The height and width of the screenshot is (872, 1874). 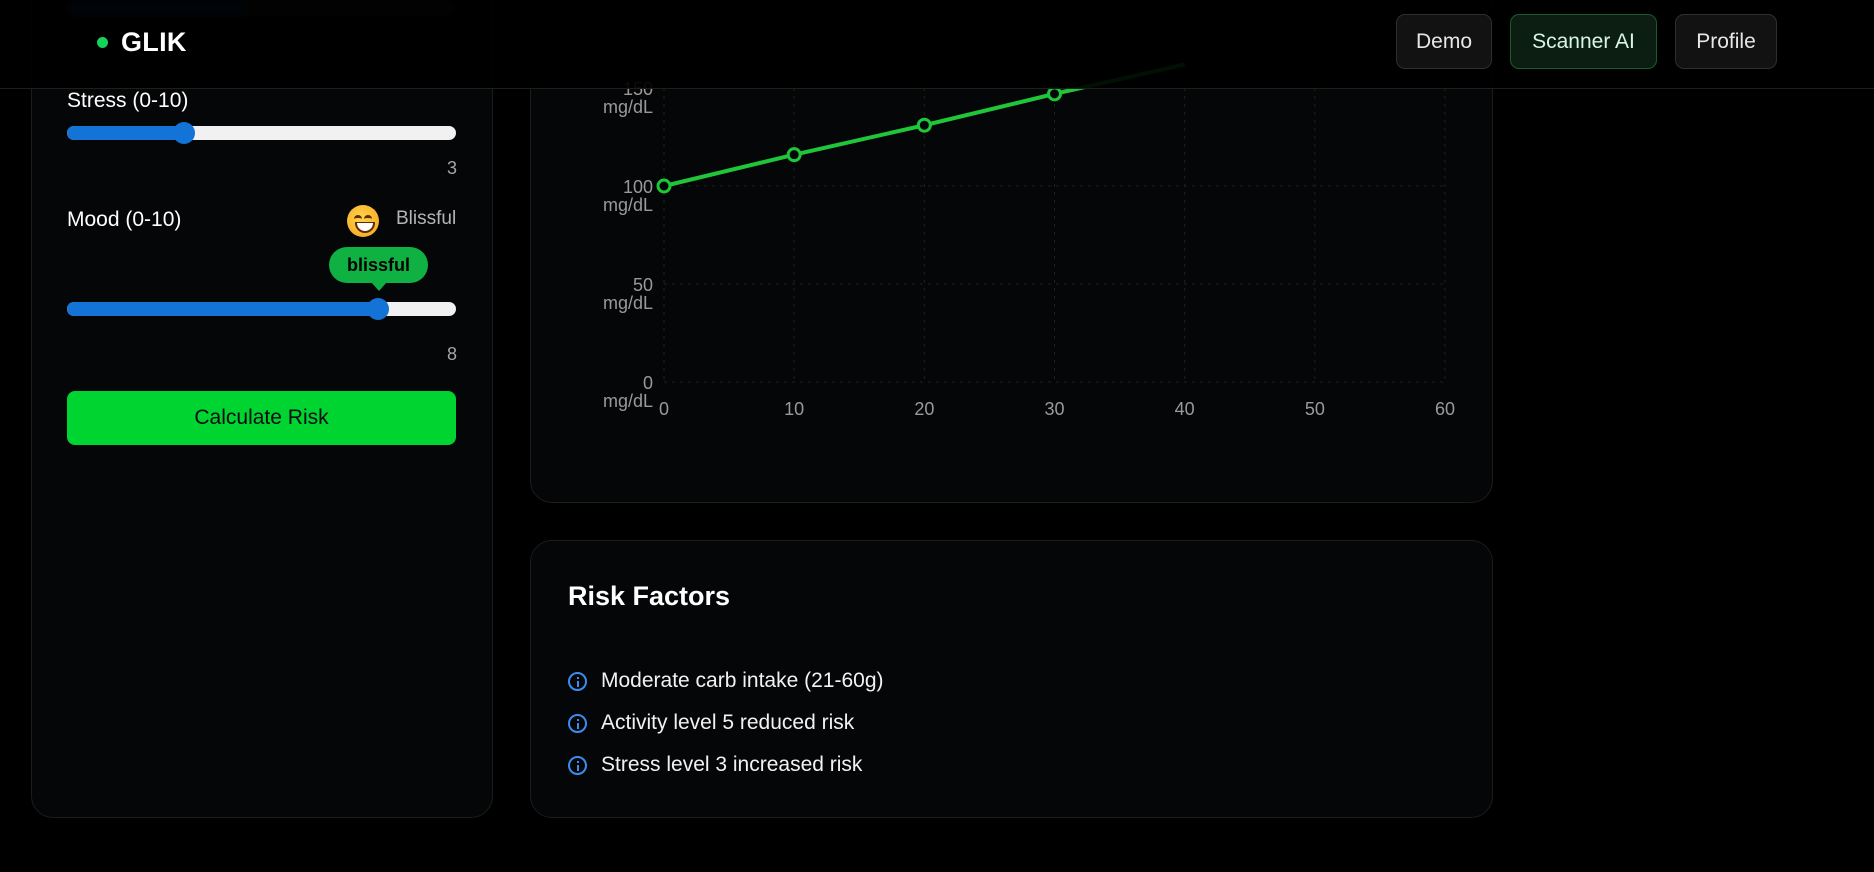 What do you see at coordinates (1445, 409) in the screenshot?
I see `x-tick-label: 60` at bounding box center [1445, 409].